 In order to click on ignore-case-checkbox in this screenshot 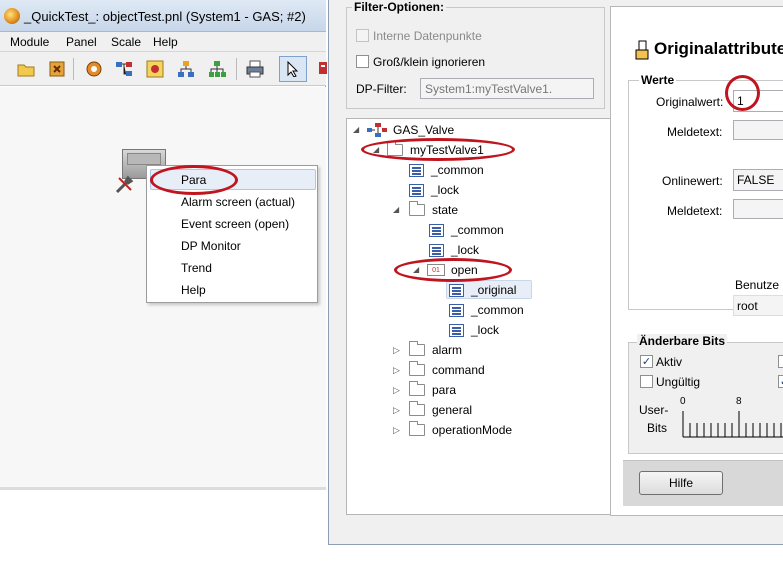, I will do `click(362, 61)`.